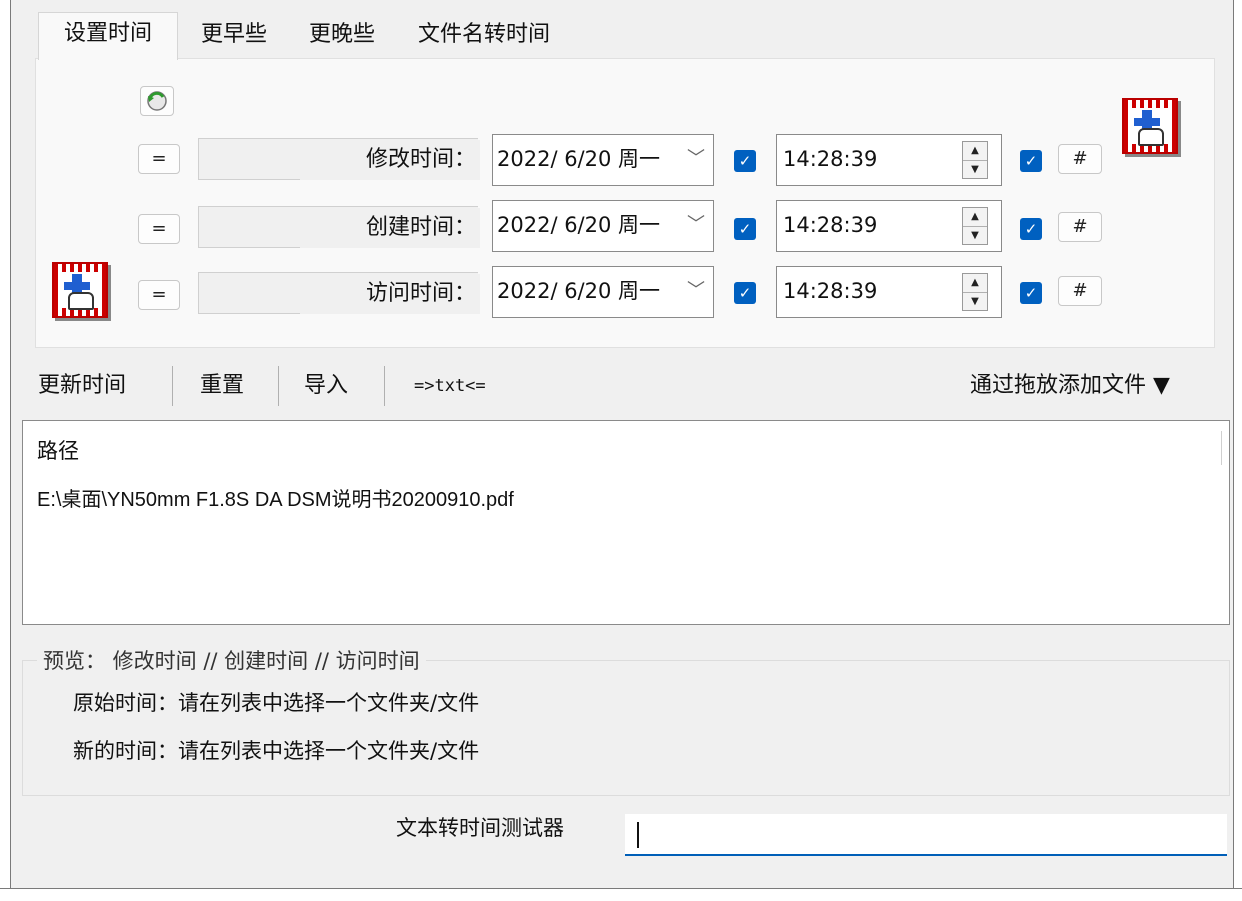 This screenshot has width=1242, height=901. I want to click on row-accessed-time-spinner: ▲ ▼, so click(975, 292).